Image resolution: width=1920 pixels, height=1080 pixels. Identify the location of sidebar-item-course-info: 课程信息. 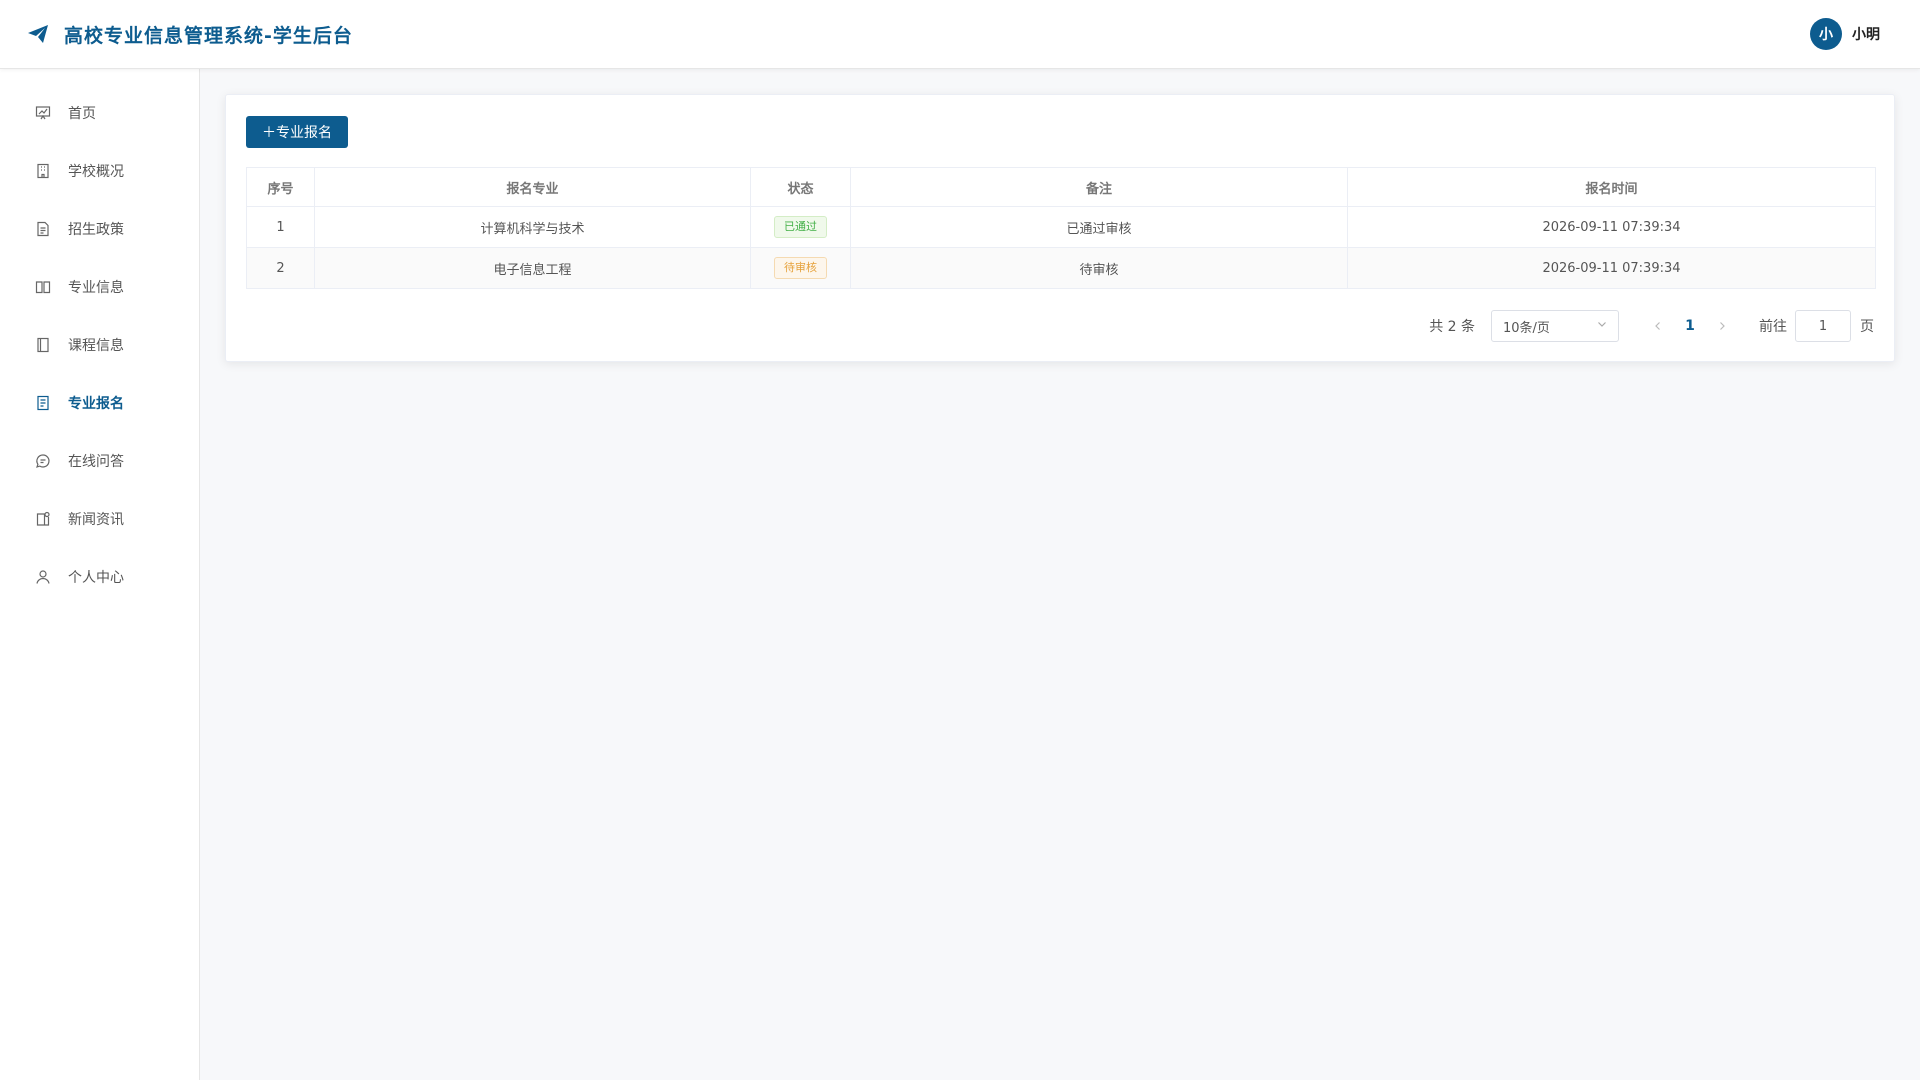
(99, 345).